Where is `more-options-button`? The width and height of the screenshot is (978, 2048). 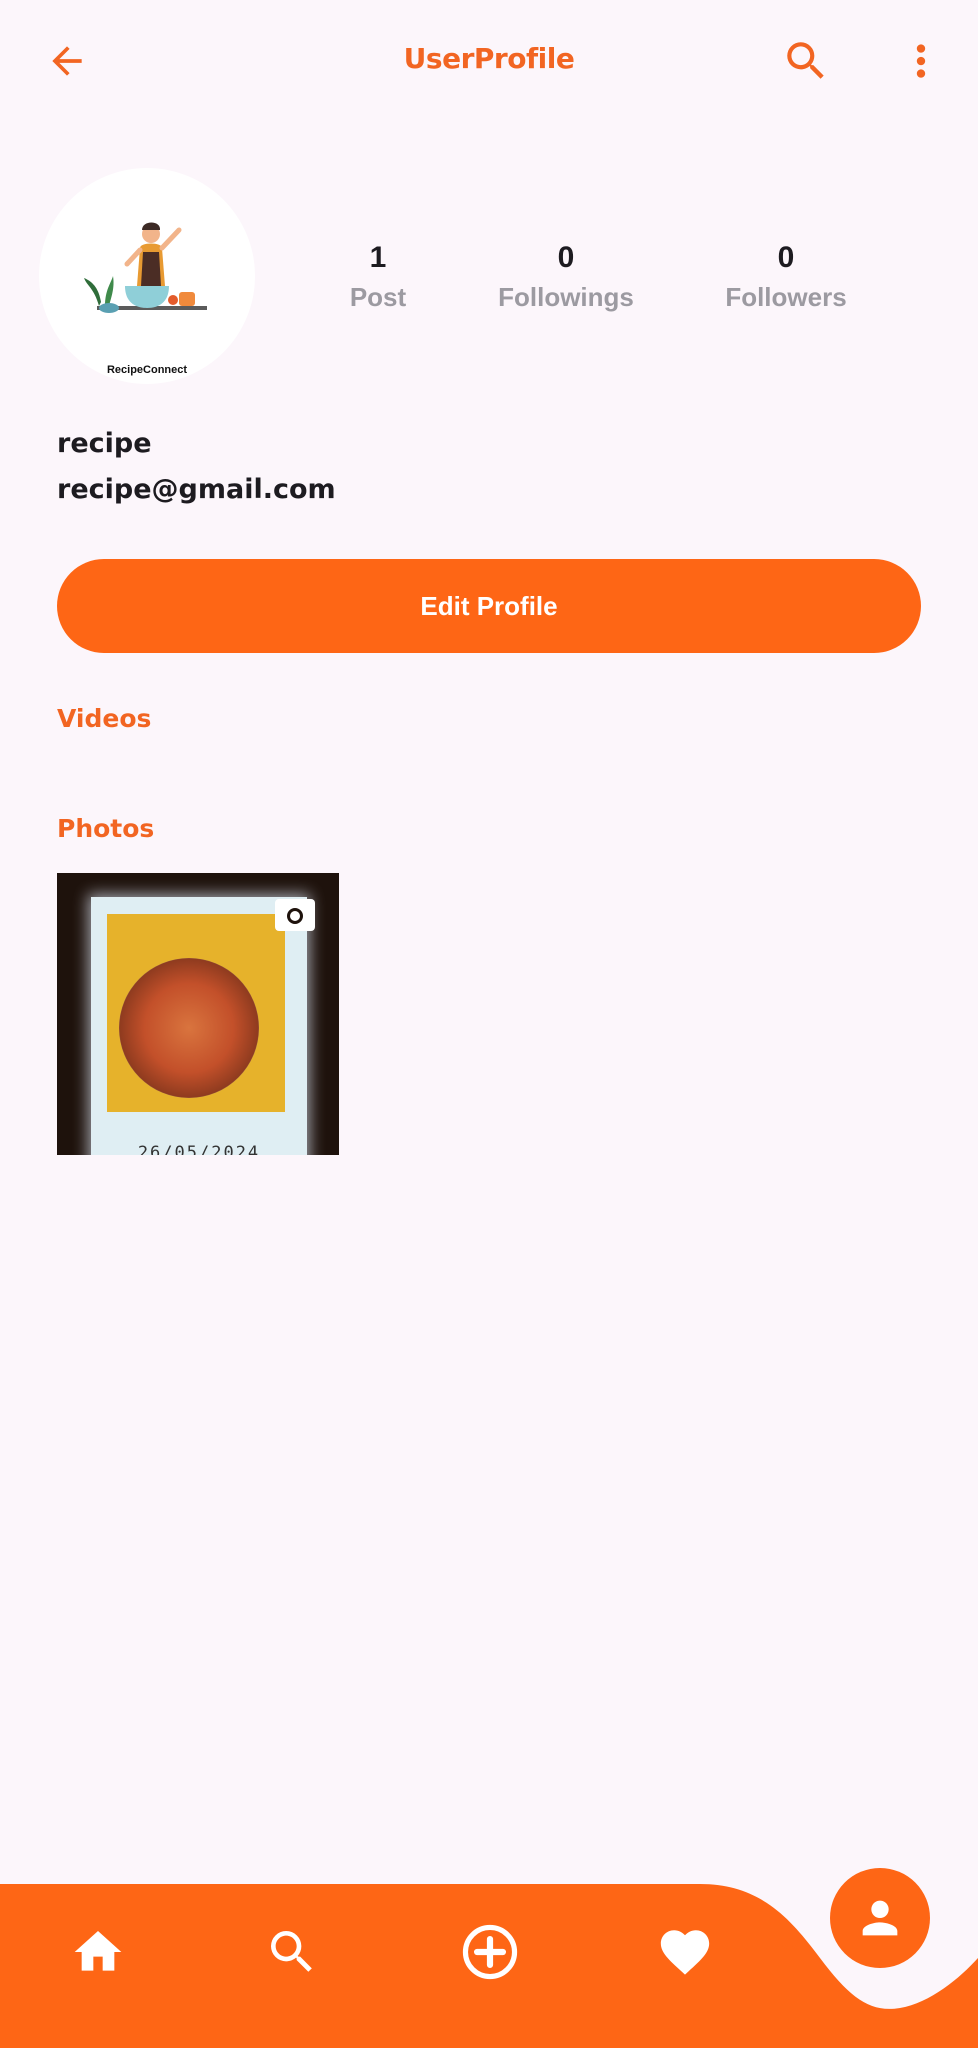
more-options-button is located at coordinates (921, 61).